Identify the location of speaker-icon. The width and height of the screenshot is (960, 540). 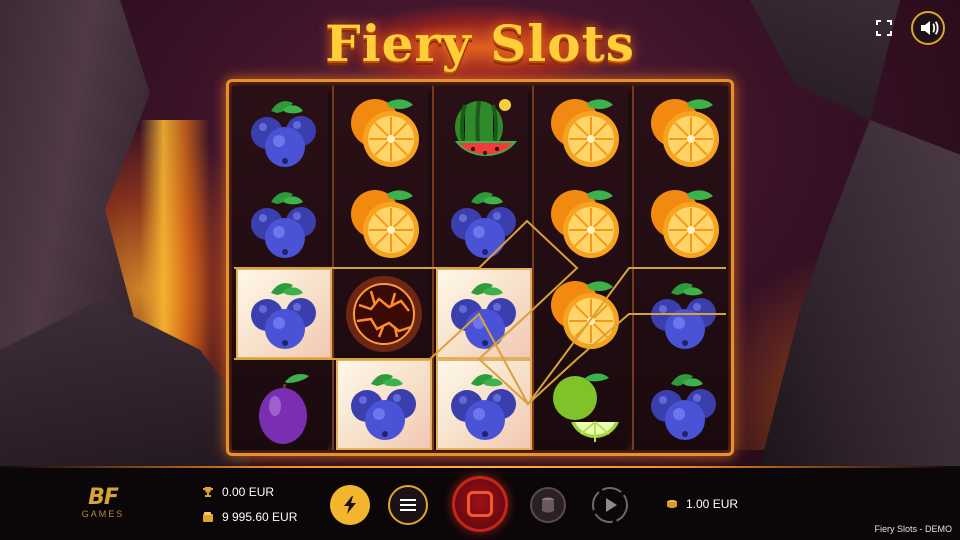
(930, 28).